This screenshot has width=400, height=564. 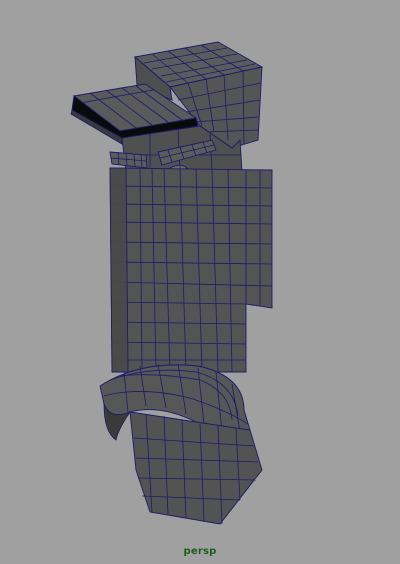 I want to click on tail-curl, so click(x=181, y=444).